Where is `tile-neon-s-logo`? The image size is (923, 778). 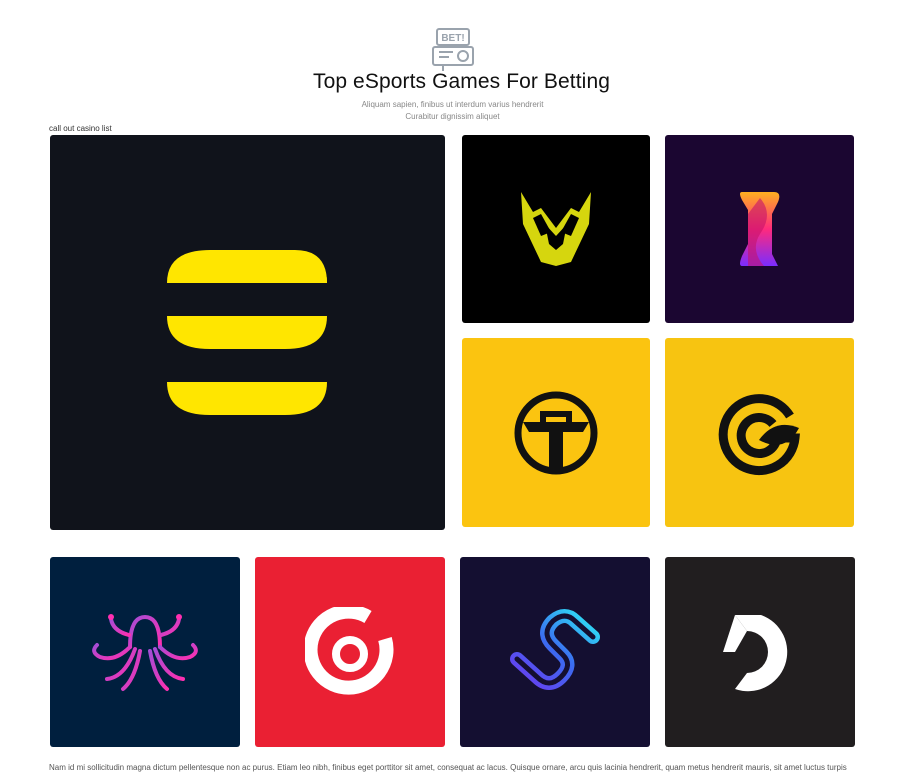
tile-neon-s-logo is located at coordinates (555, 652).